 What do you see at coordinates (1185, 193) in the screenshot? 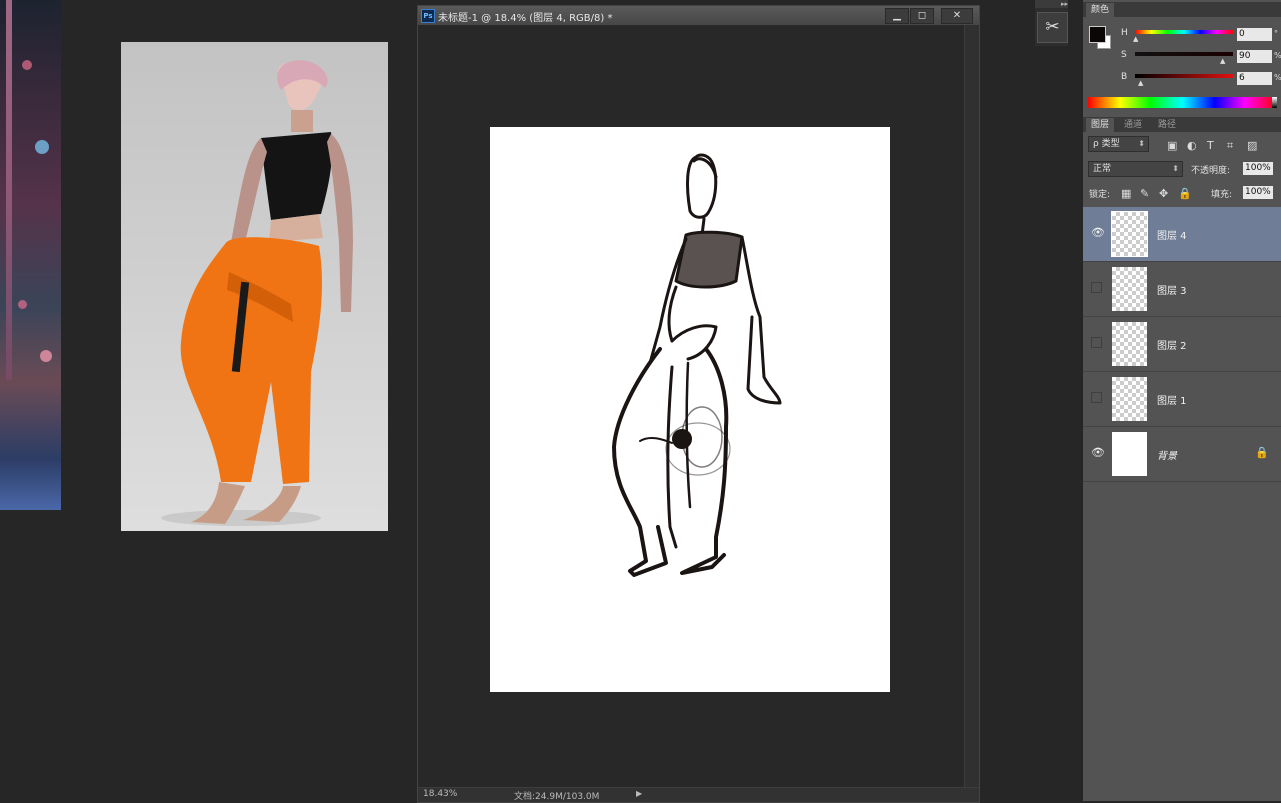
I see `lock-all-icon: 🔒` at bounding box center [1185, 193].